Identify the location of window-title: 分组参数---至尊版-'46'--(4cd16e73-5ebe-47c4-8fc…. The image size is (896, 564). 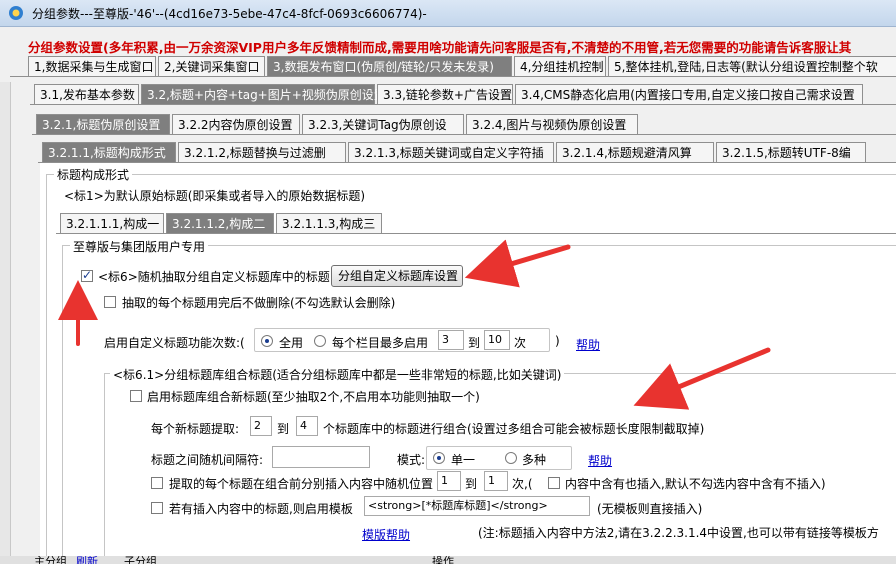
(229, 14).